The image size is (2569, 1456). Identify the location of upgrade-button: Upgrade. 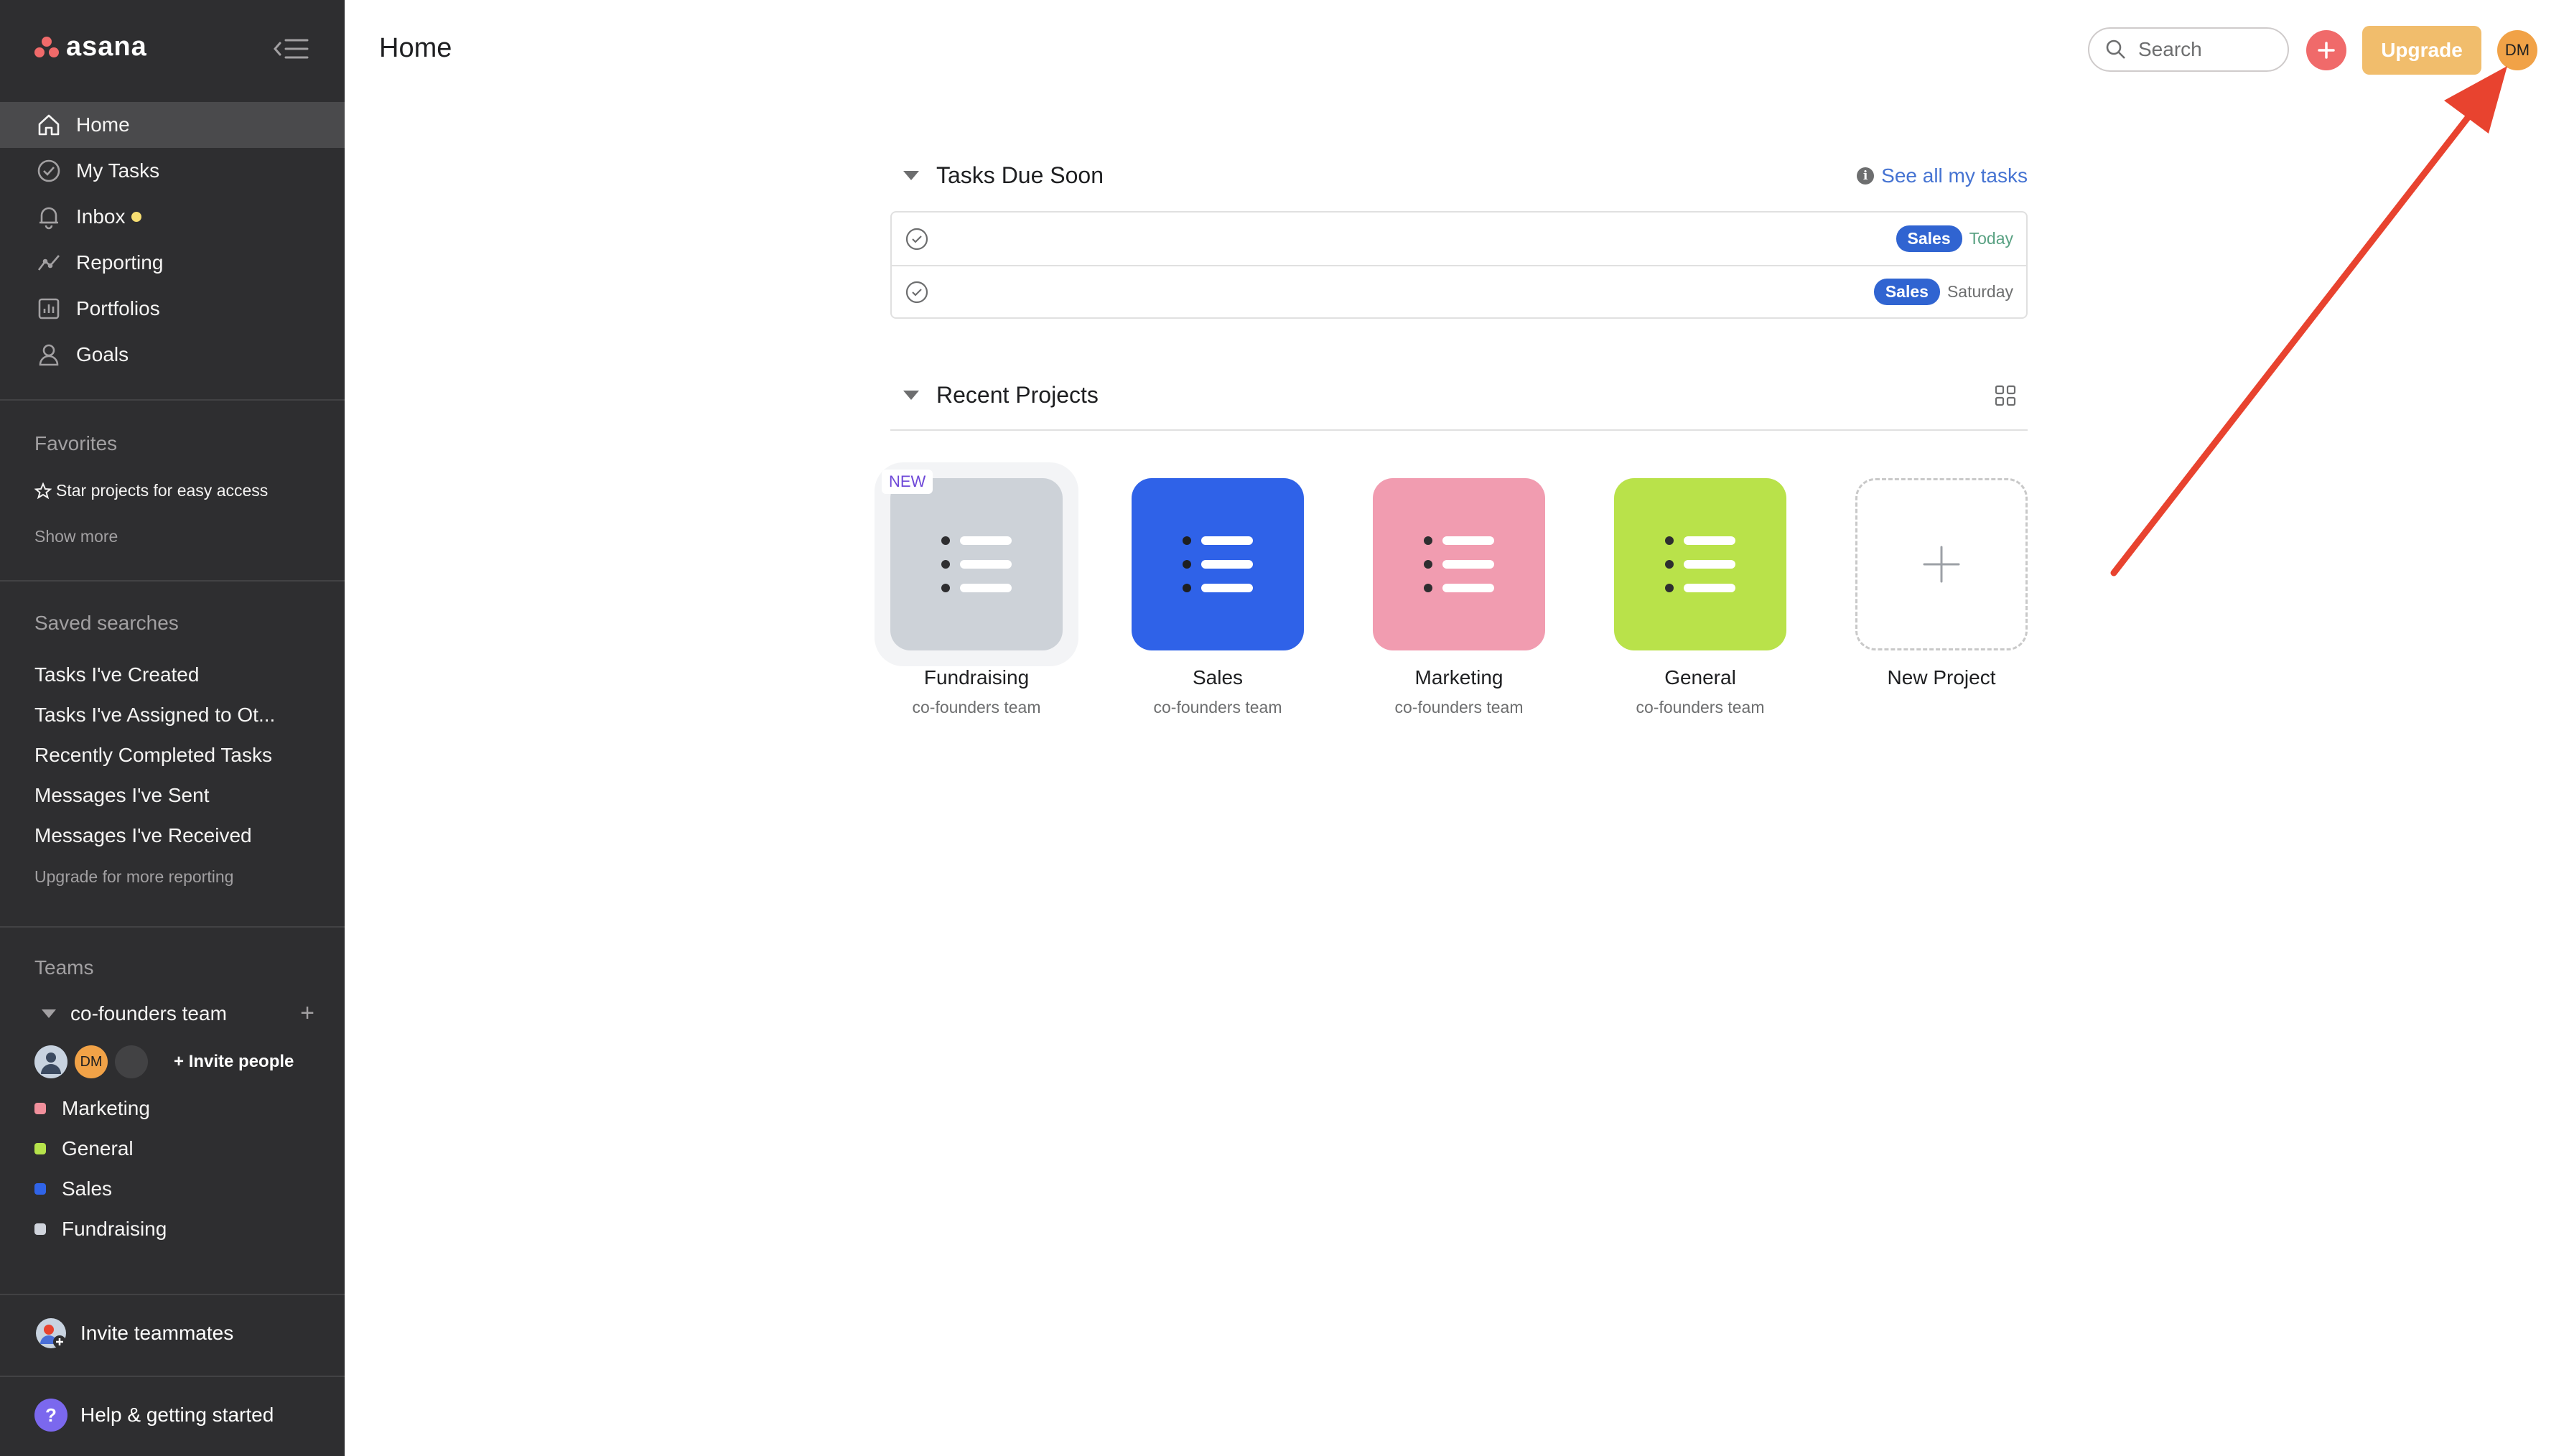
(2421, 50).